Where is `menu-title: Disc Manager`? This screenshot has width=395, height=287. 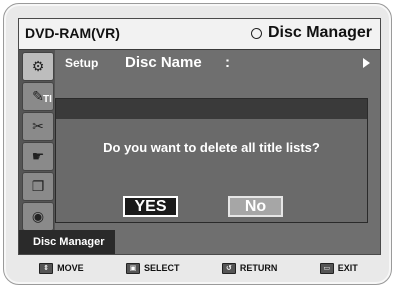 menu-title: Disc Manager is located at coordinates (311, 33).